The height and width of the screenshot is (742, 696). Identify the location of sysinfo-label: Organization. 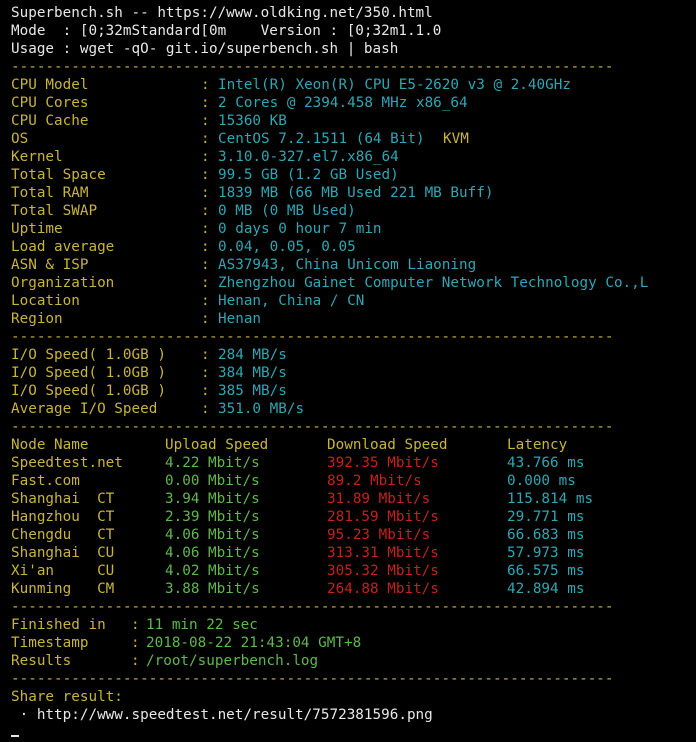
(63, 283).